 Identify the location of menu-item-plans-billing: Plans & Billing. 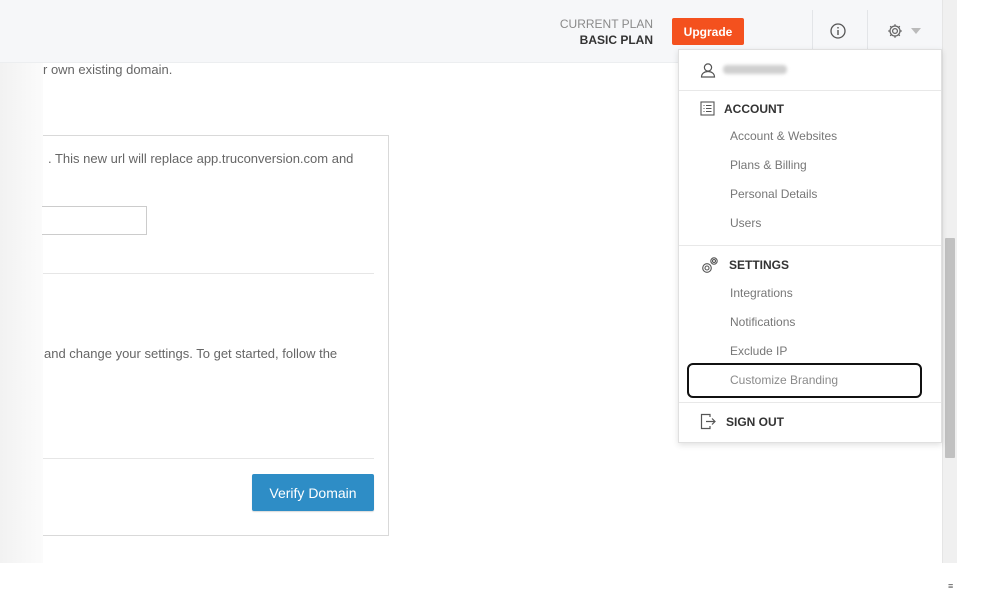
(768, 165).